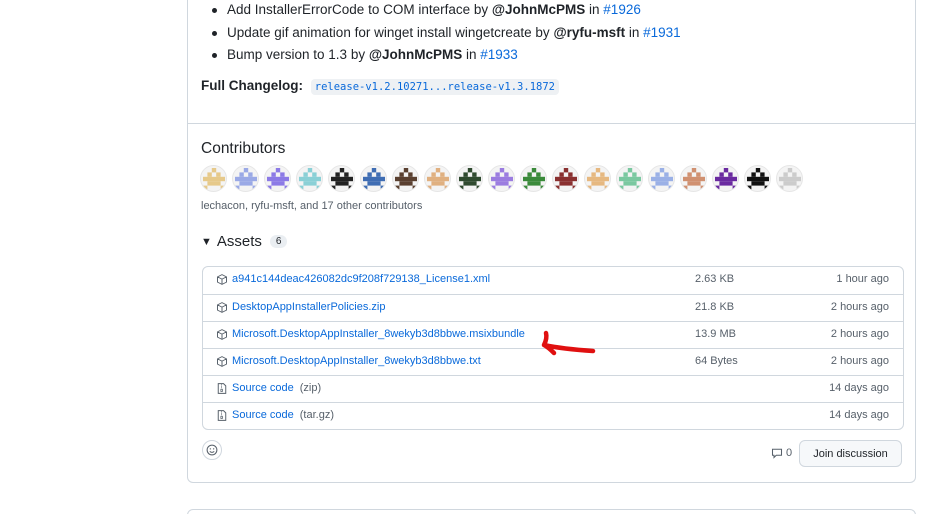 The height and width of the screenshot is (514, 937). I want to click on asset-time: 1 hour ago, so click(862, 279).